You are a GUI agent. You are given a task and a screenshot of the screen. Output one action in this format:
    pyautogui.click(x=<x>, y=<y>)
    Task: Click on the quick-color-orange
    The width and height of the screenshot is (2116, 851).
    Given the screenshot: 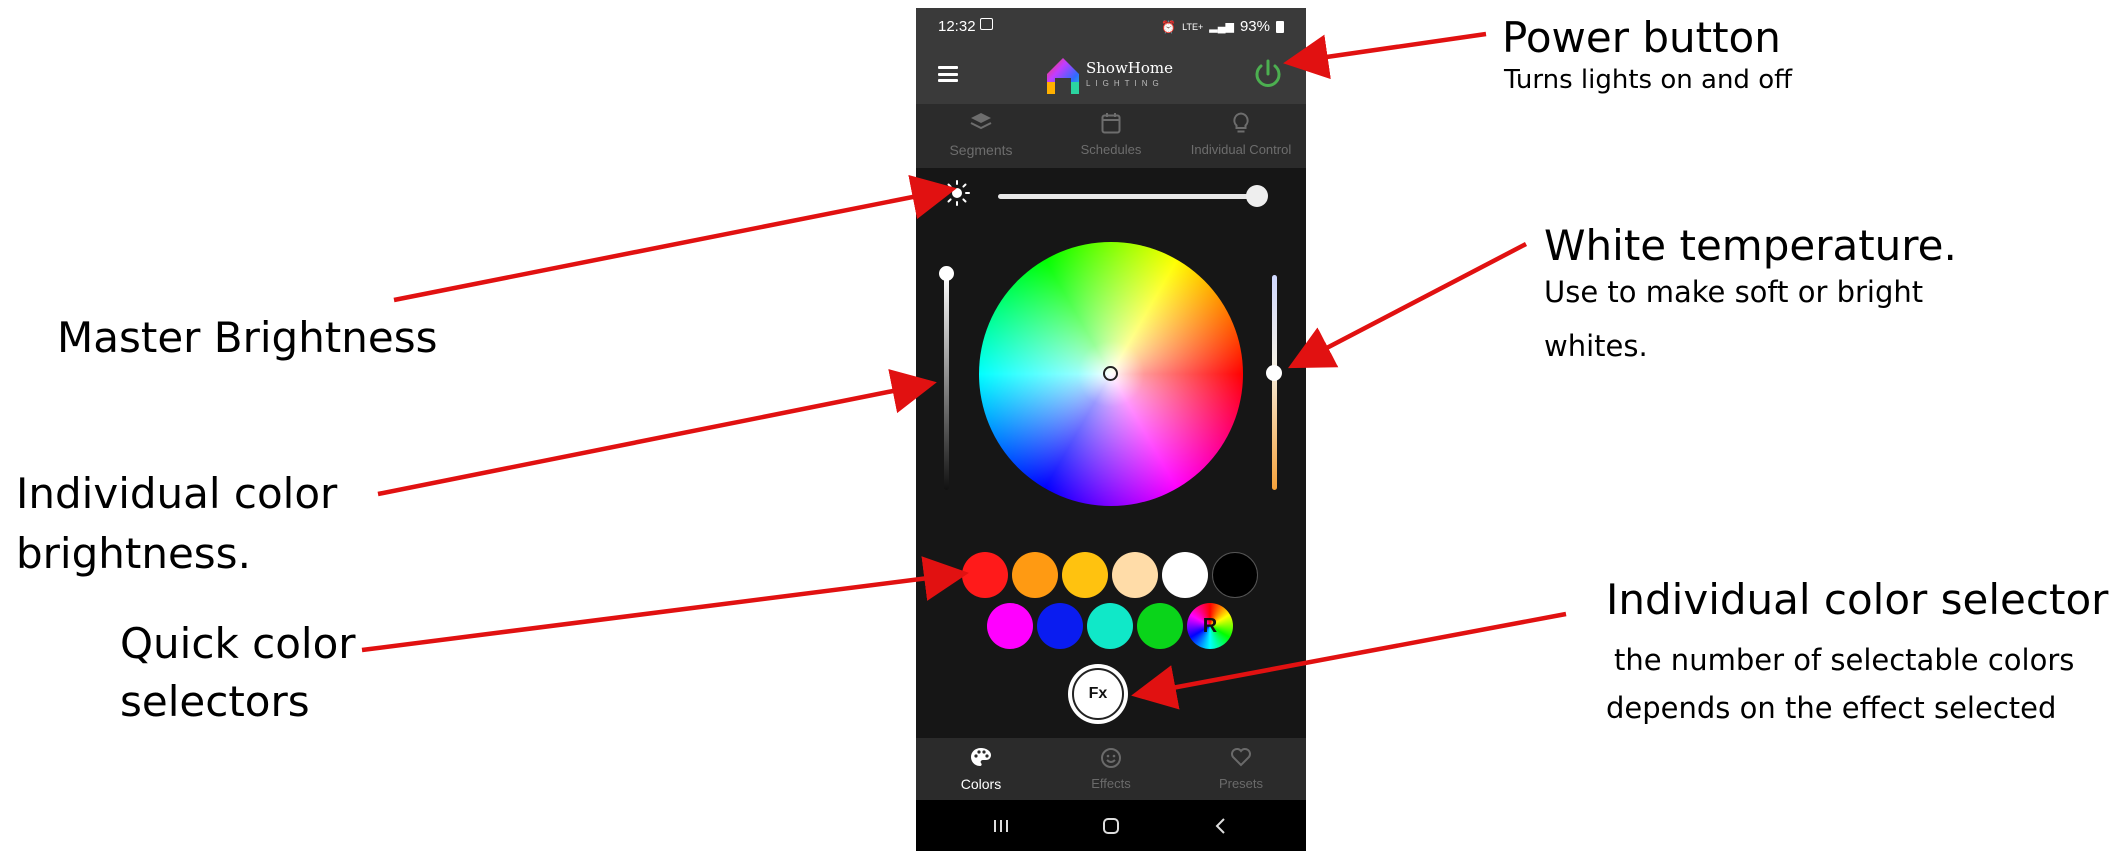 What is the action you would take?
    pyautogui.click(x=1035, y=575)
    